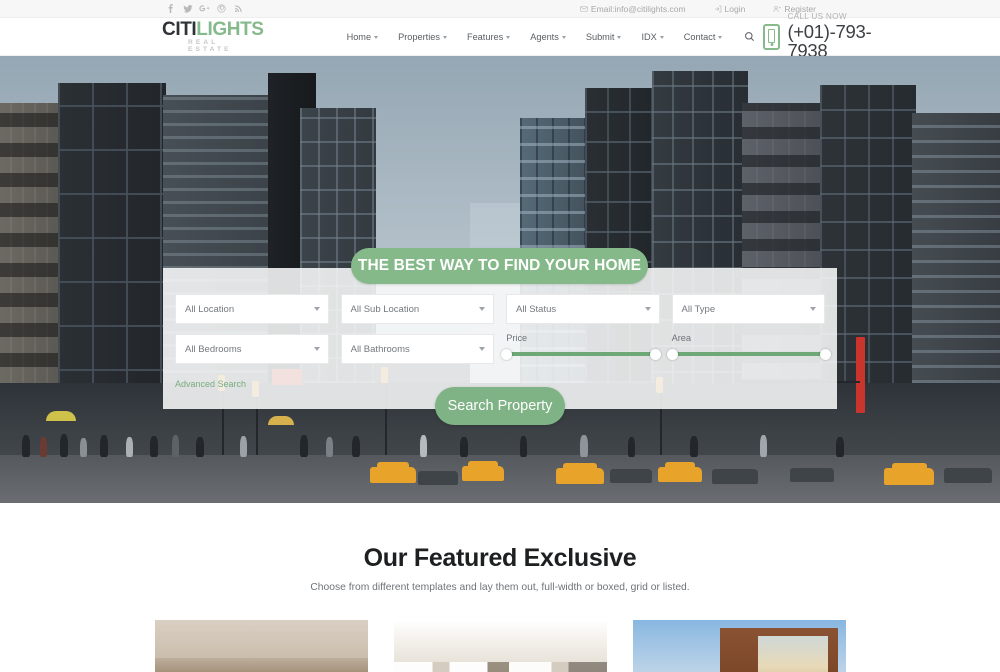 This screenshot has width=1000, height=672. What do you see at coordinates (829, 41) in the screenshot?
I see `phone-number: (+01)-793-7938` at bounding box center [829, 41].